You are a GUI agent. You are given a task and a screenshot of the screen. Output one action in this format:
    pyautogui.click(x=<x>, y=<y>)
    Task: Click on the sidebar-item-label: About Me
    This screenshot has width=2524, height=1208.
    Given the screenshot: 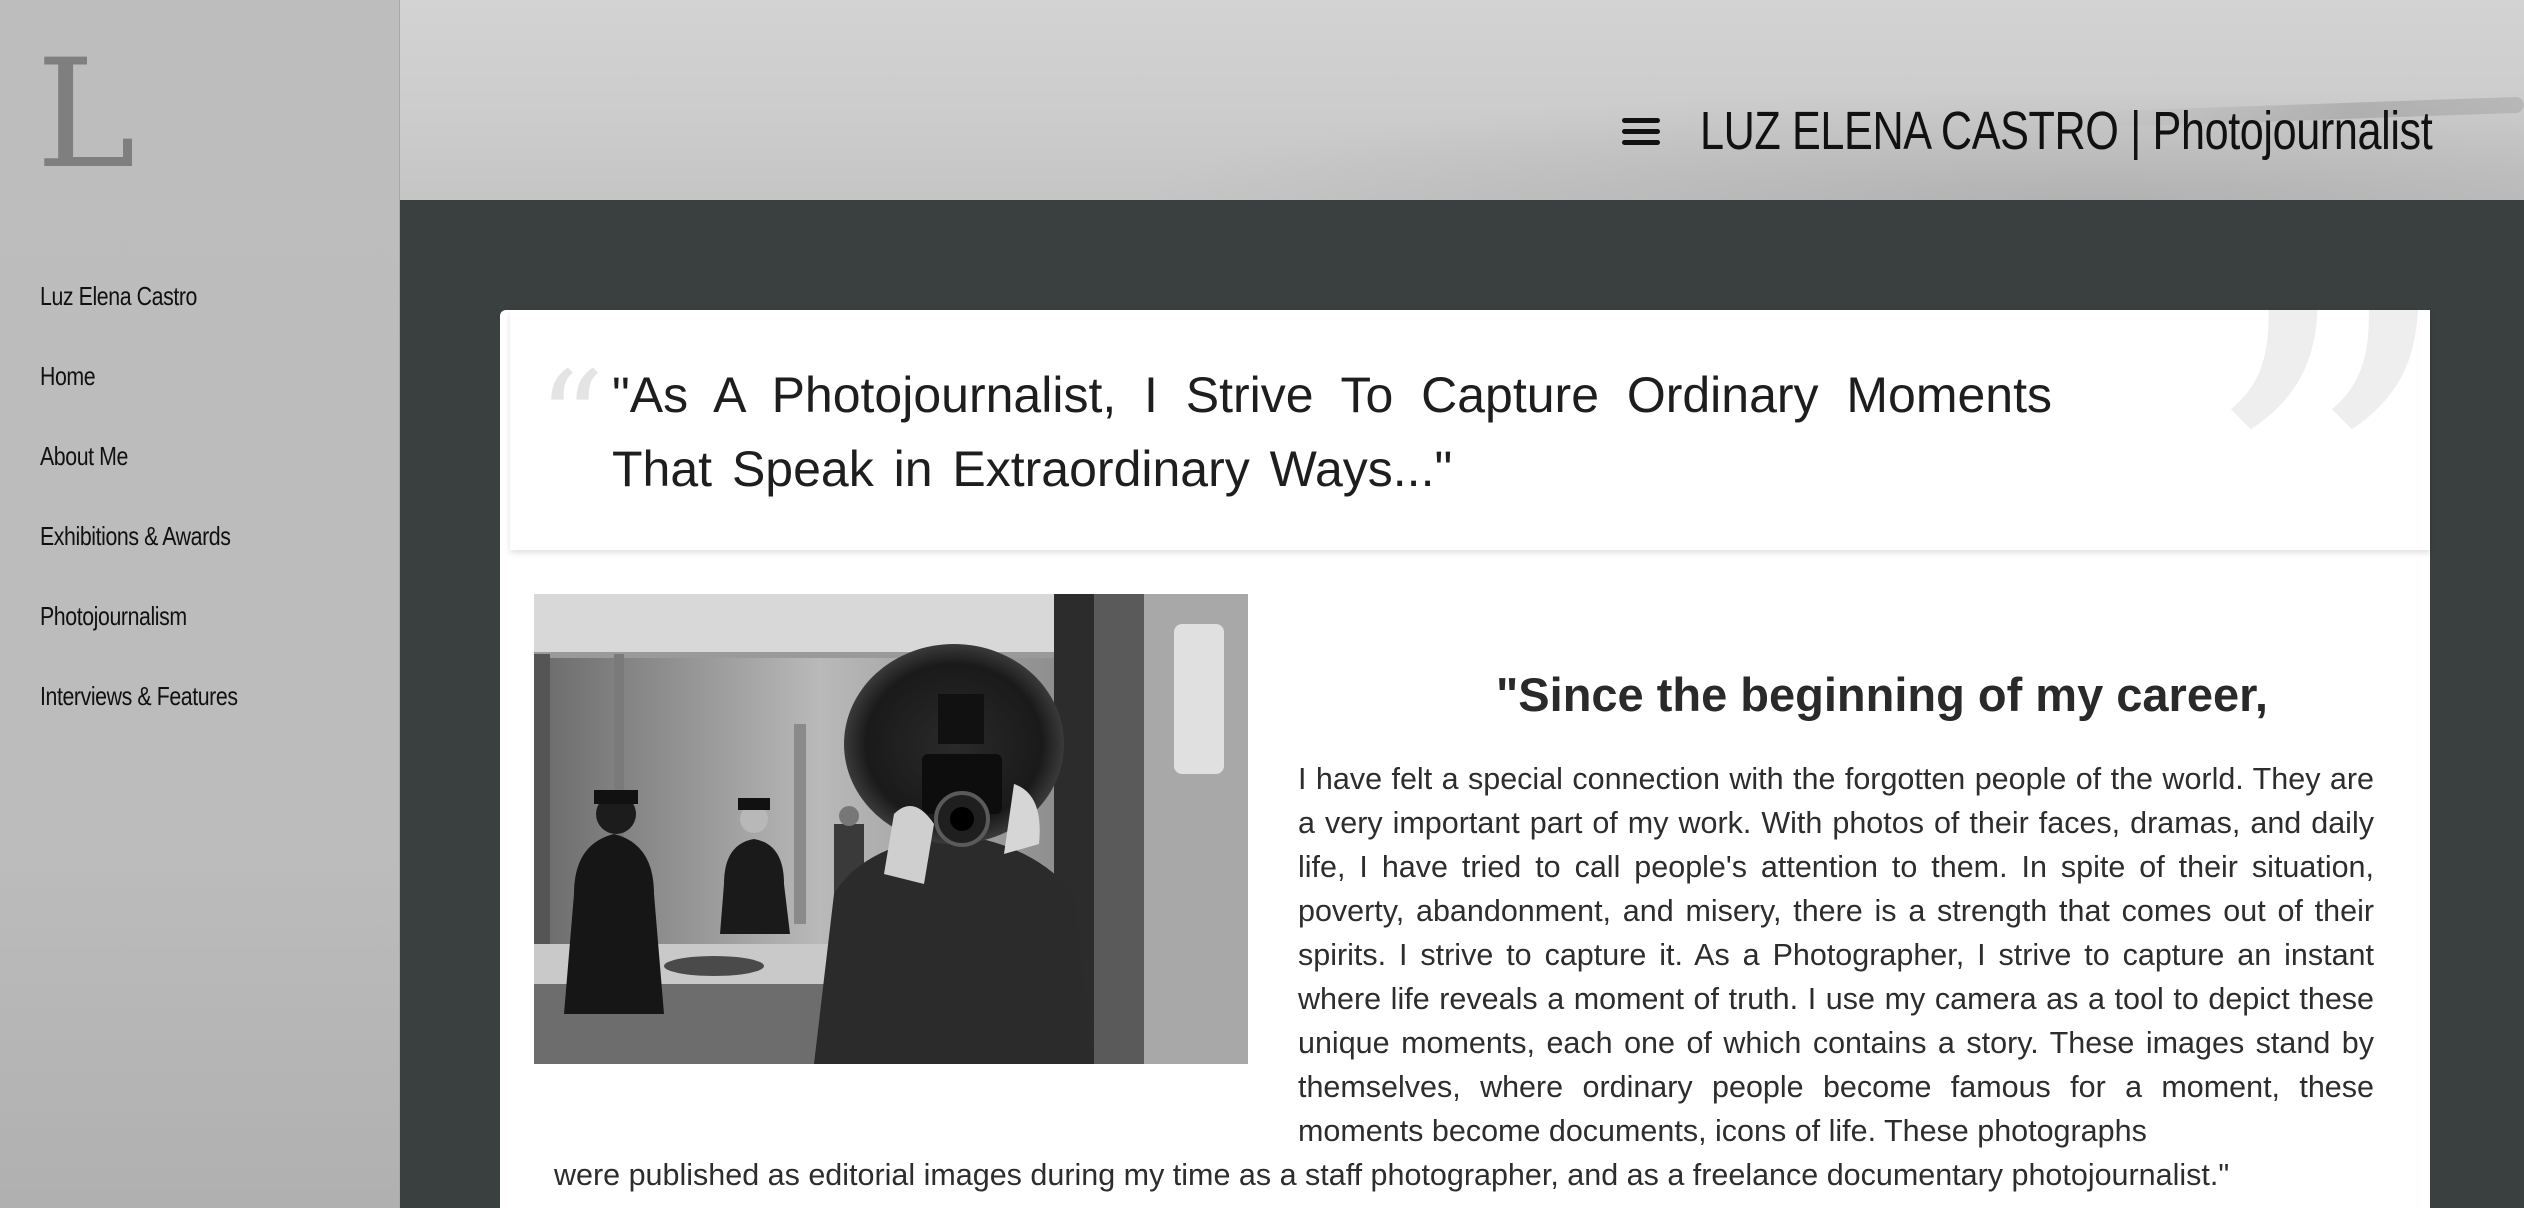 What is the action you would take?
    pyautogui.click(x=84, y=456)
    